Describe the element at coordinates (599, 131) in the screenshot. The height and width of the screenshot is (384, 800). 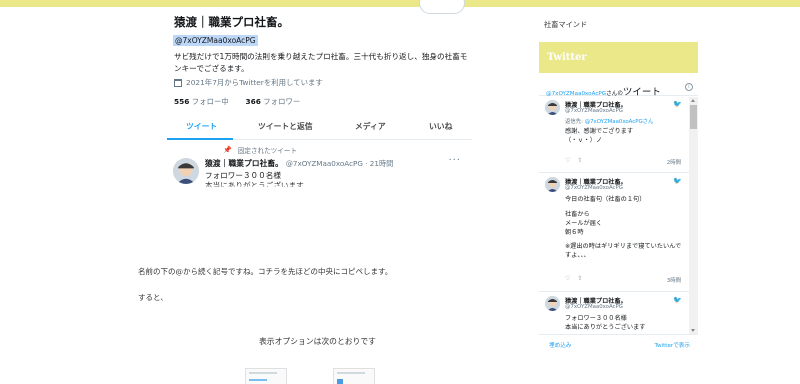
I see `tweet-text-line: 感謝、感謝でござります` at that location.